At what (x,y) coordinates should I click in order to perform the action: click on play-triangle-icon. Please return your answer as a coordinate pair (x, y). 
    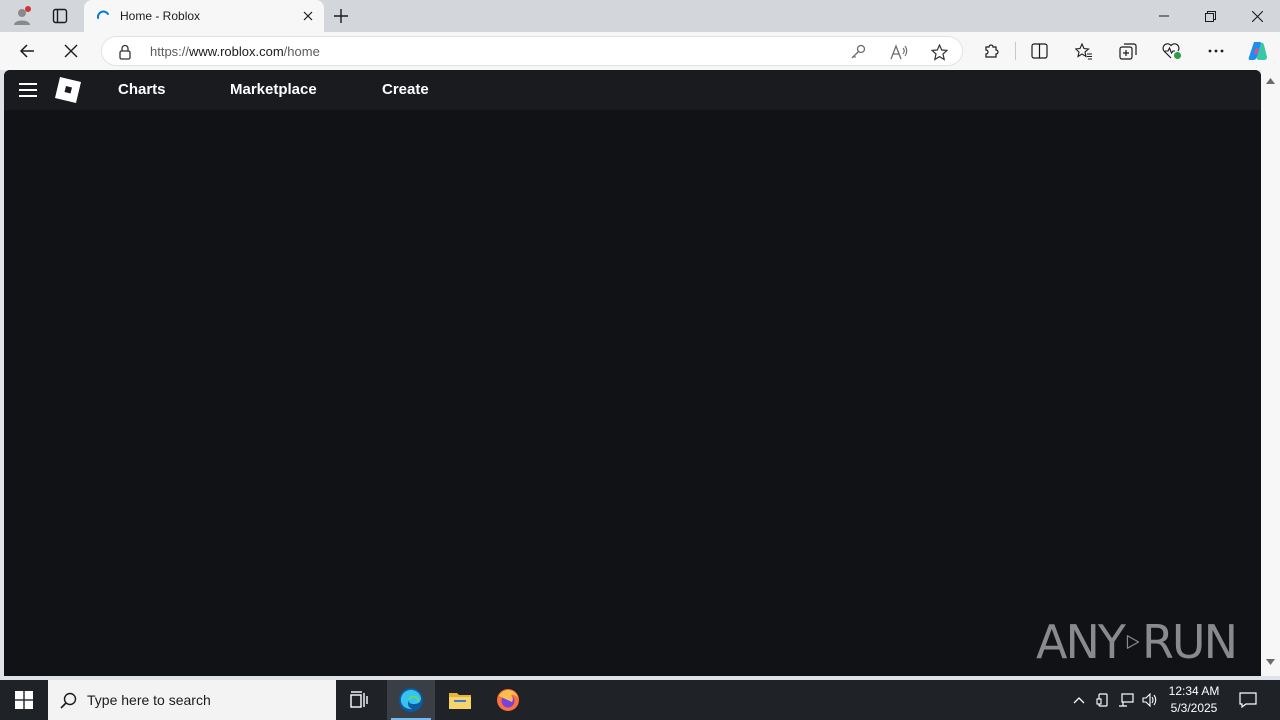
    Looking at the image, I should click on (1133, 642).